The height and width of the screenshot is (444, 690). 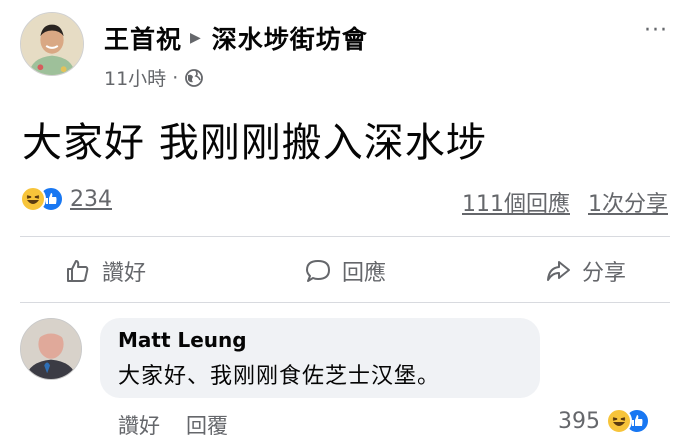 What do you see at coordinates (194, 78) in the screenshot?
I see `globe-icon` at bounding box center [194, 78].